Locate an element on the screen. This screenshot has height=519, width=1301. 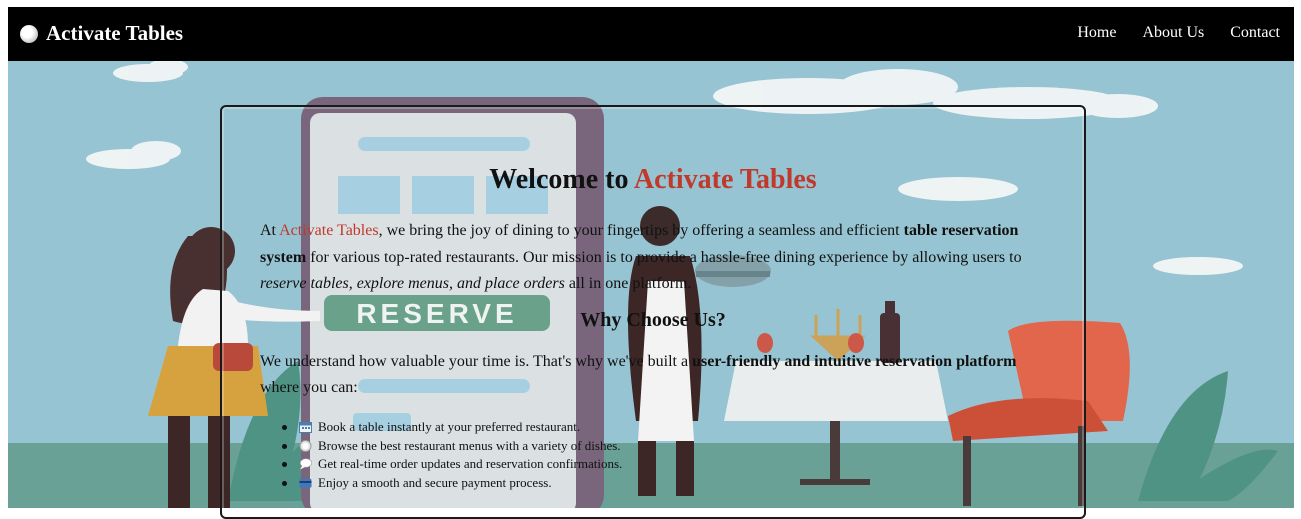
credit-card-icon is located at coordinates (305, 483).